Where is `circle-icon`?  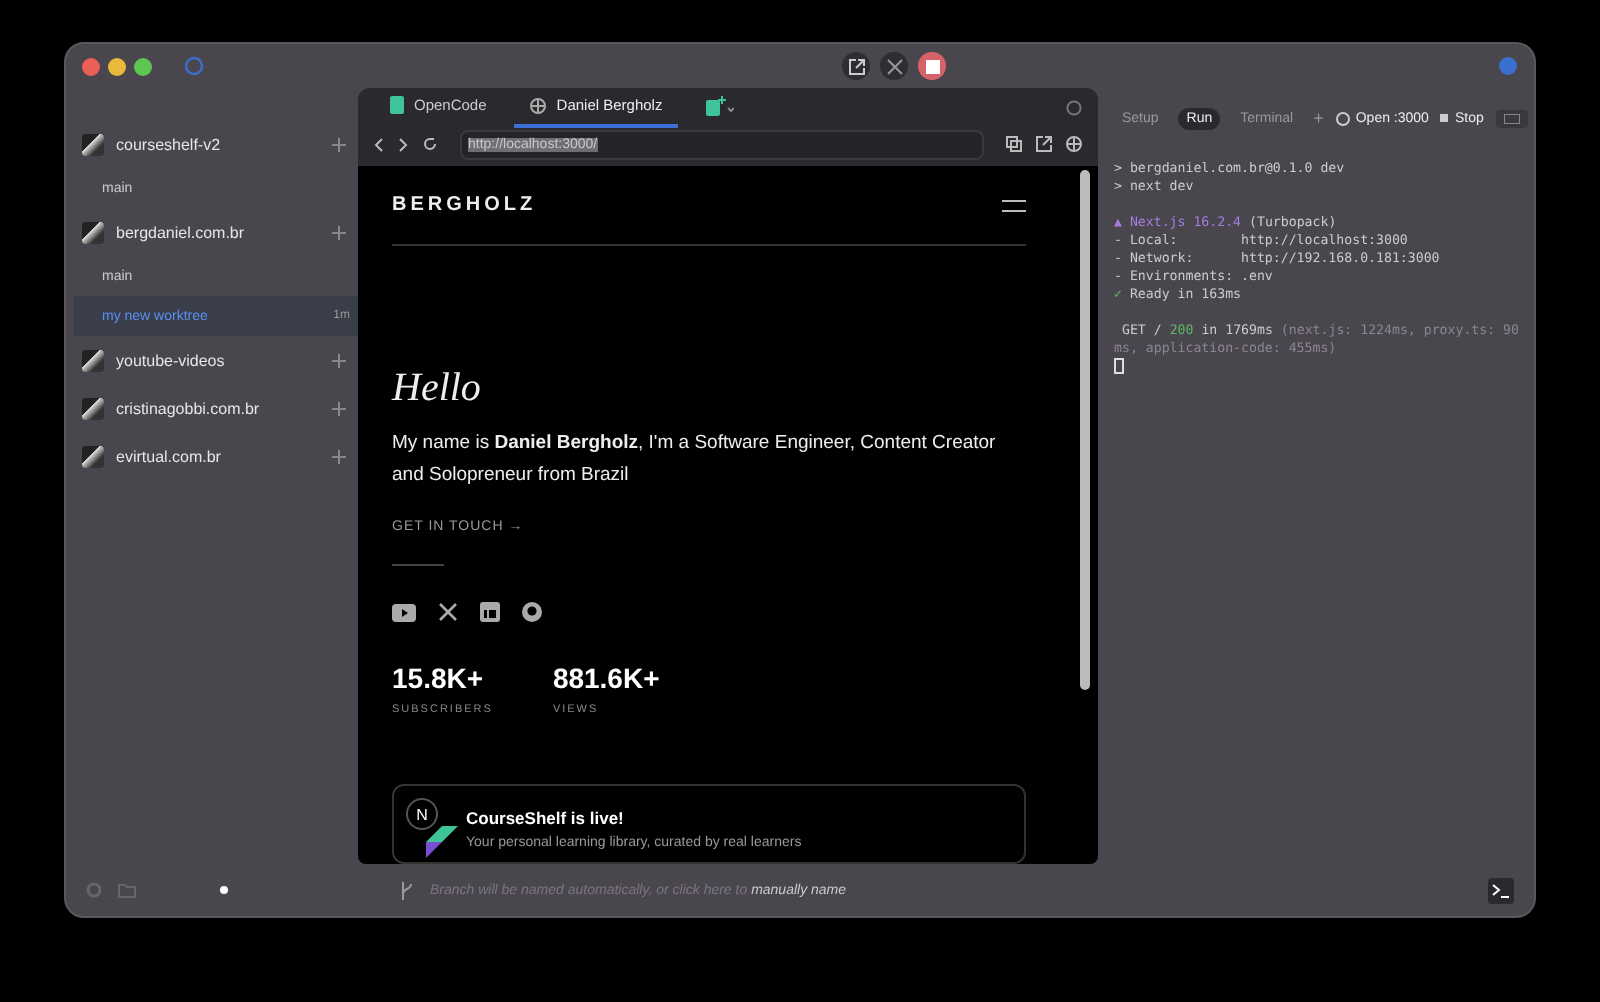 circle-icon is located at coordinates (1342, 118).